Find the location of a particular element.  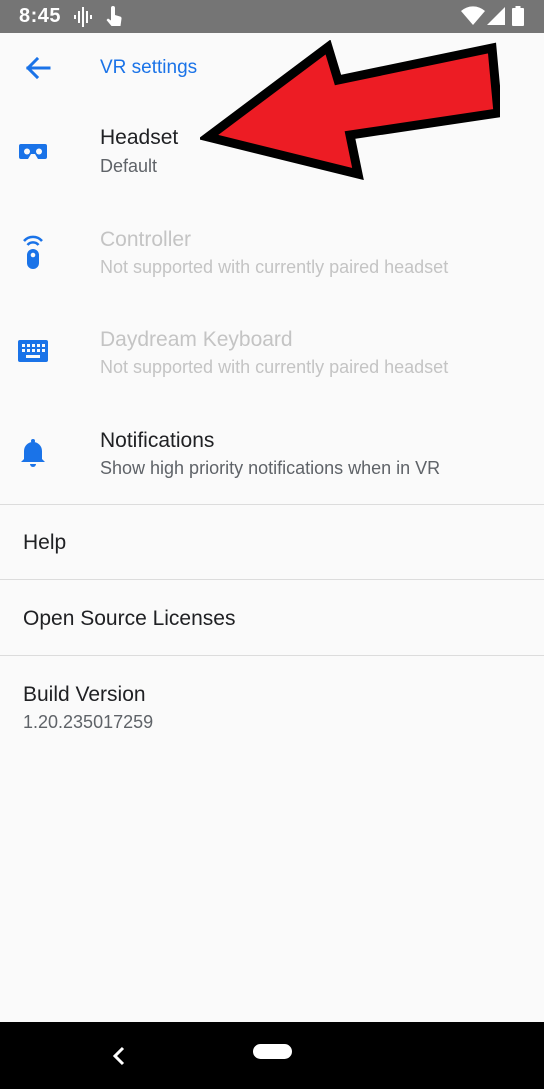

wifi-icon is located at coordinates (473, 16).